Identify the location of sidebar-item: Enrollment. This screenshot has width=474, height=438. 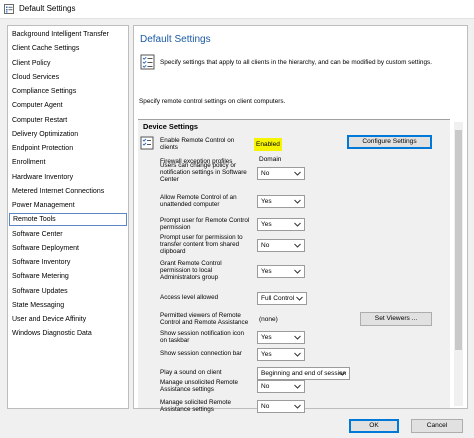
(68, 162).